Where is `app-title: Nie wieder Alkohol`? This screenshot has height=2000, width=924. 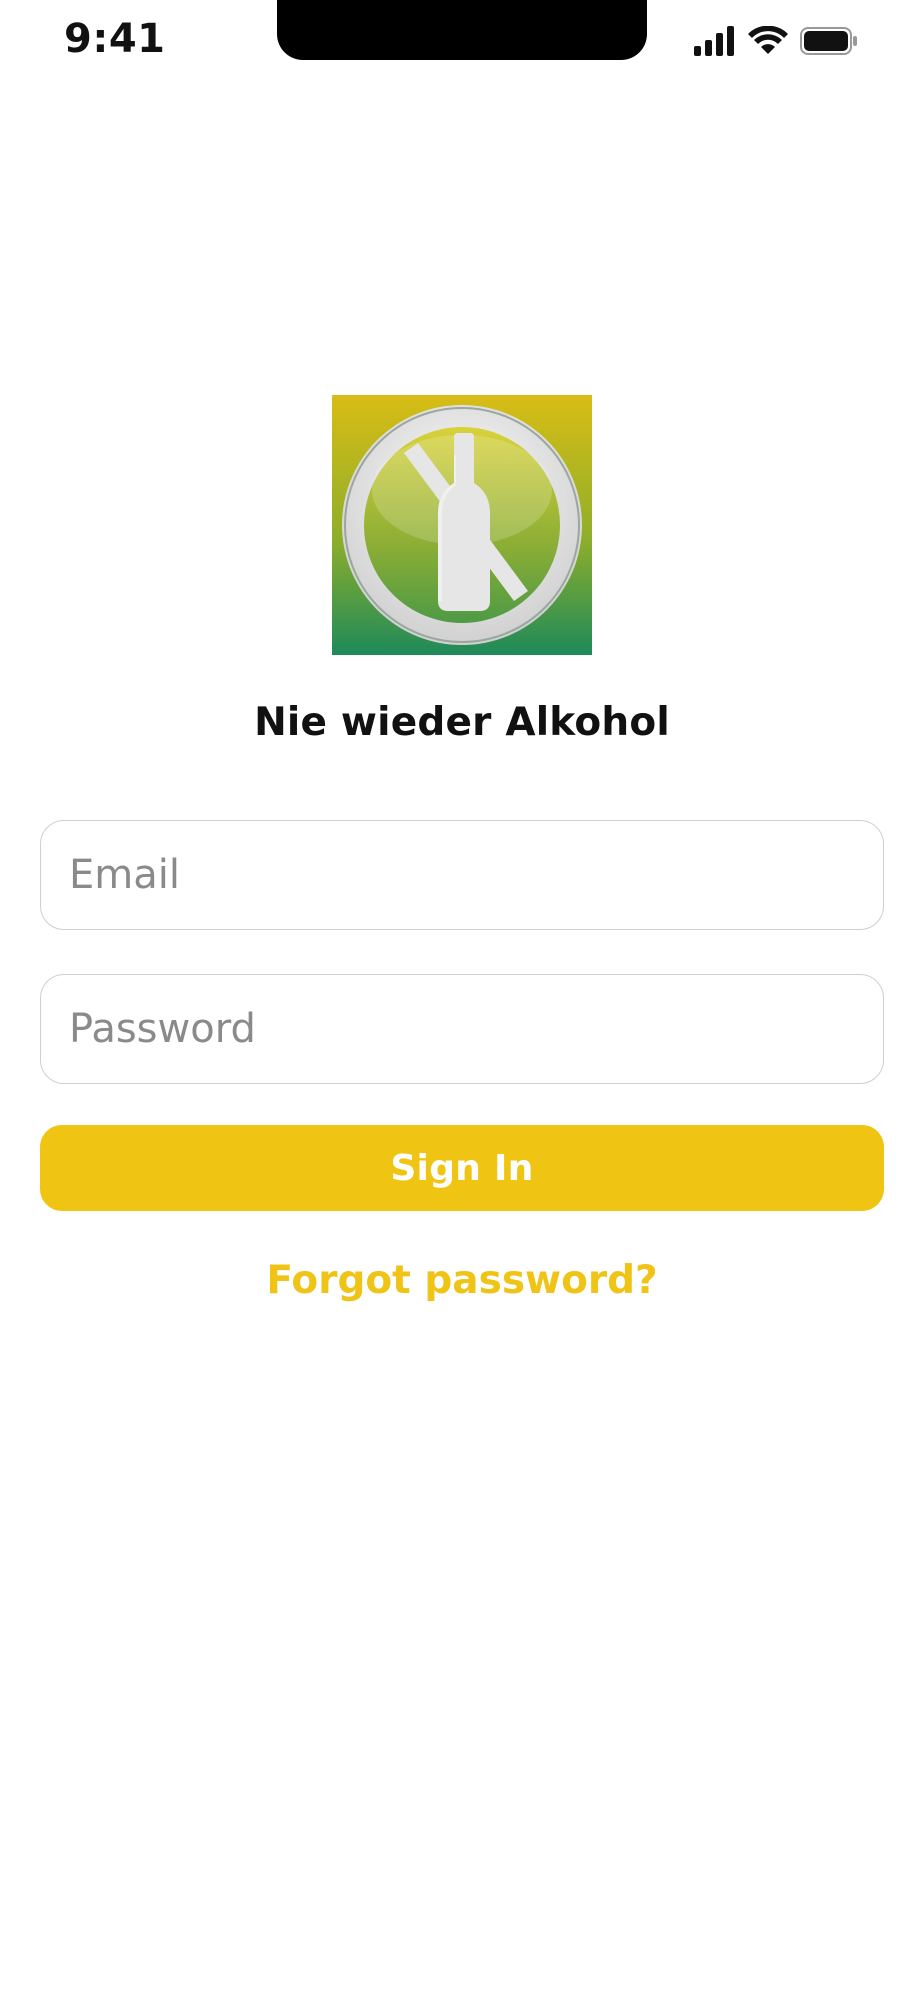 app-title: Nie wieder Alkohol is located at coordinates (462, 722).